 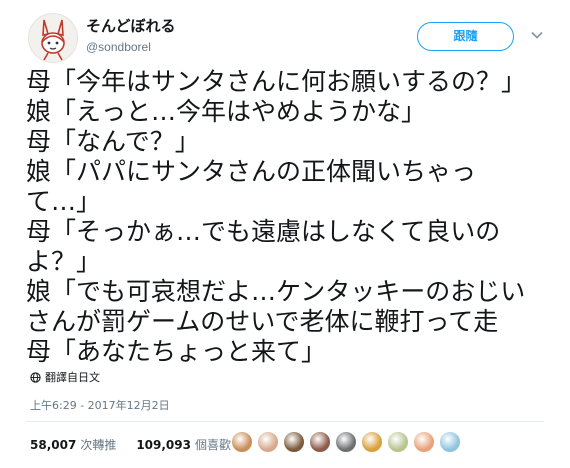 I want to click on tweet-line: 母「なんで？」, so click(x=113, y=141).